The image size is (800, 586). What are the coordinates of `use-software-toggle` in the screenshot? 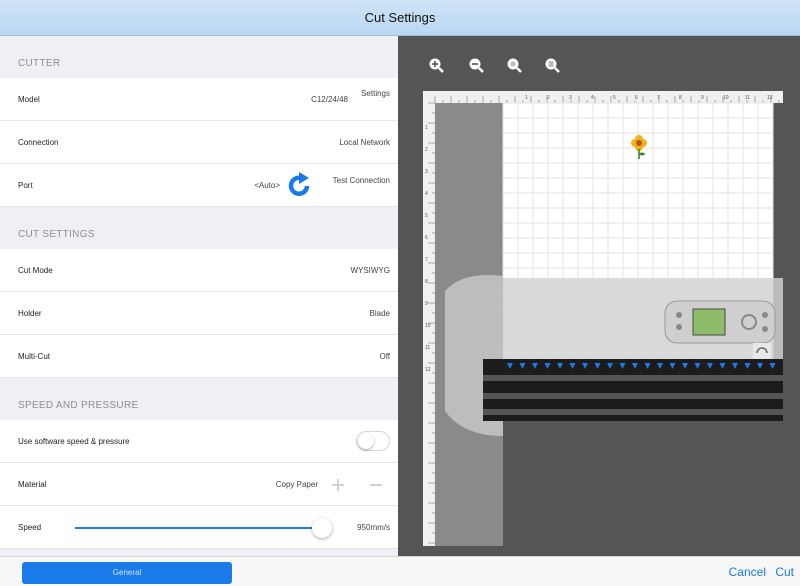 It's located at (373, 441).